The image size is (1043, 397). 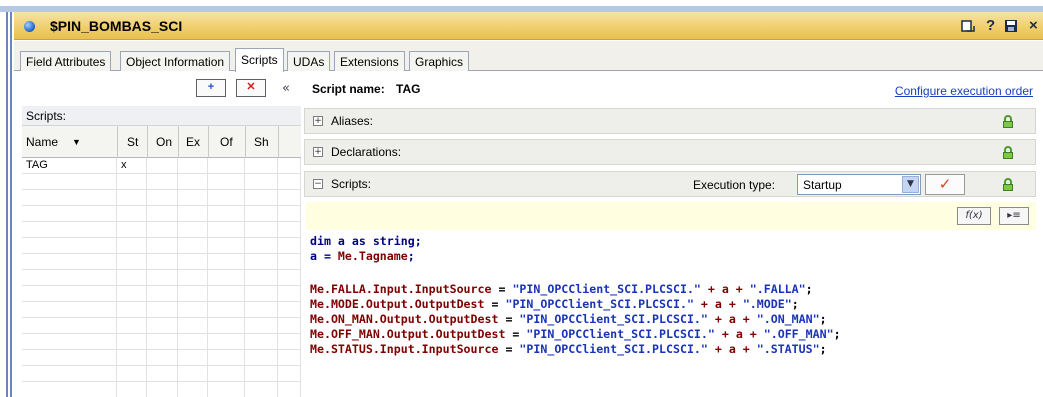 What do you see at coordinates (29, 26) in the screenshot?
I see `object-status-icon` at bounding box center [29, 26].